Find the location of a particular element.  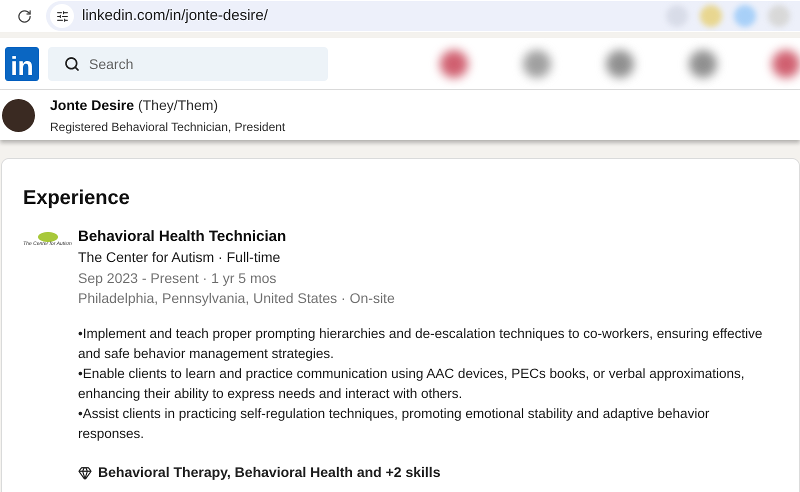

search-icon is located at coordinates (72, 64).